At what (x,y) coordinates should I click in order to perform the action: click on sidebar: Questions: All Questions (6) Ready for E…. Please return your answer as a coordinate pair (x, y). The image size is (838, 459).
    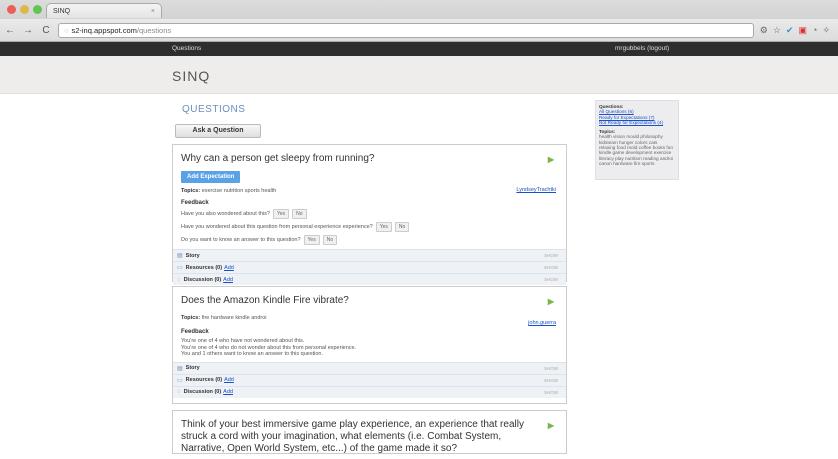
    Looking at the image, I should click on (637, 140).